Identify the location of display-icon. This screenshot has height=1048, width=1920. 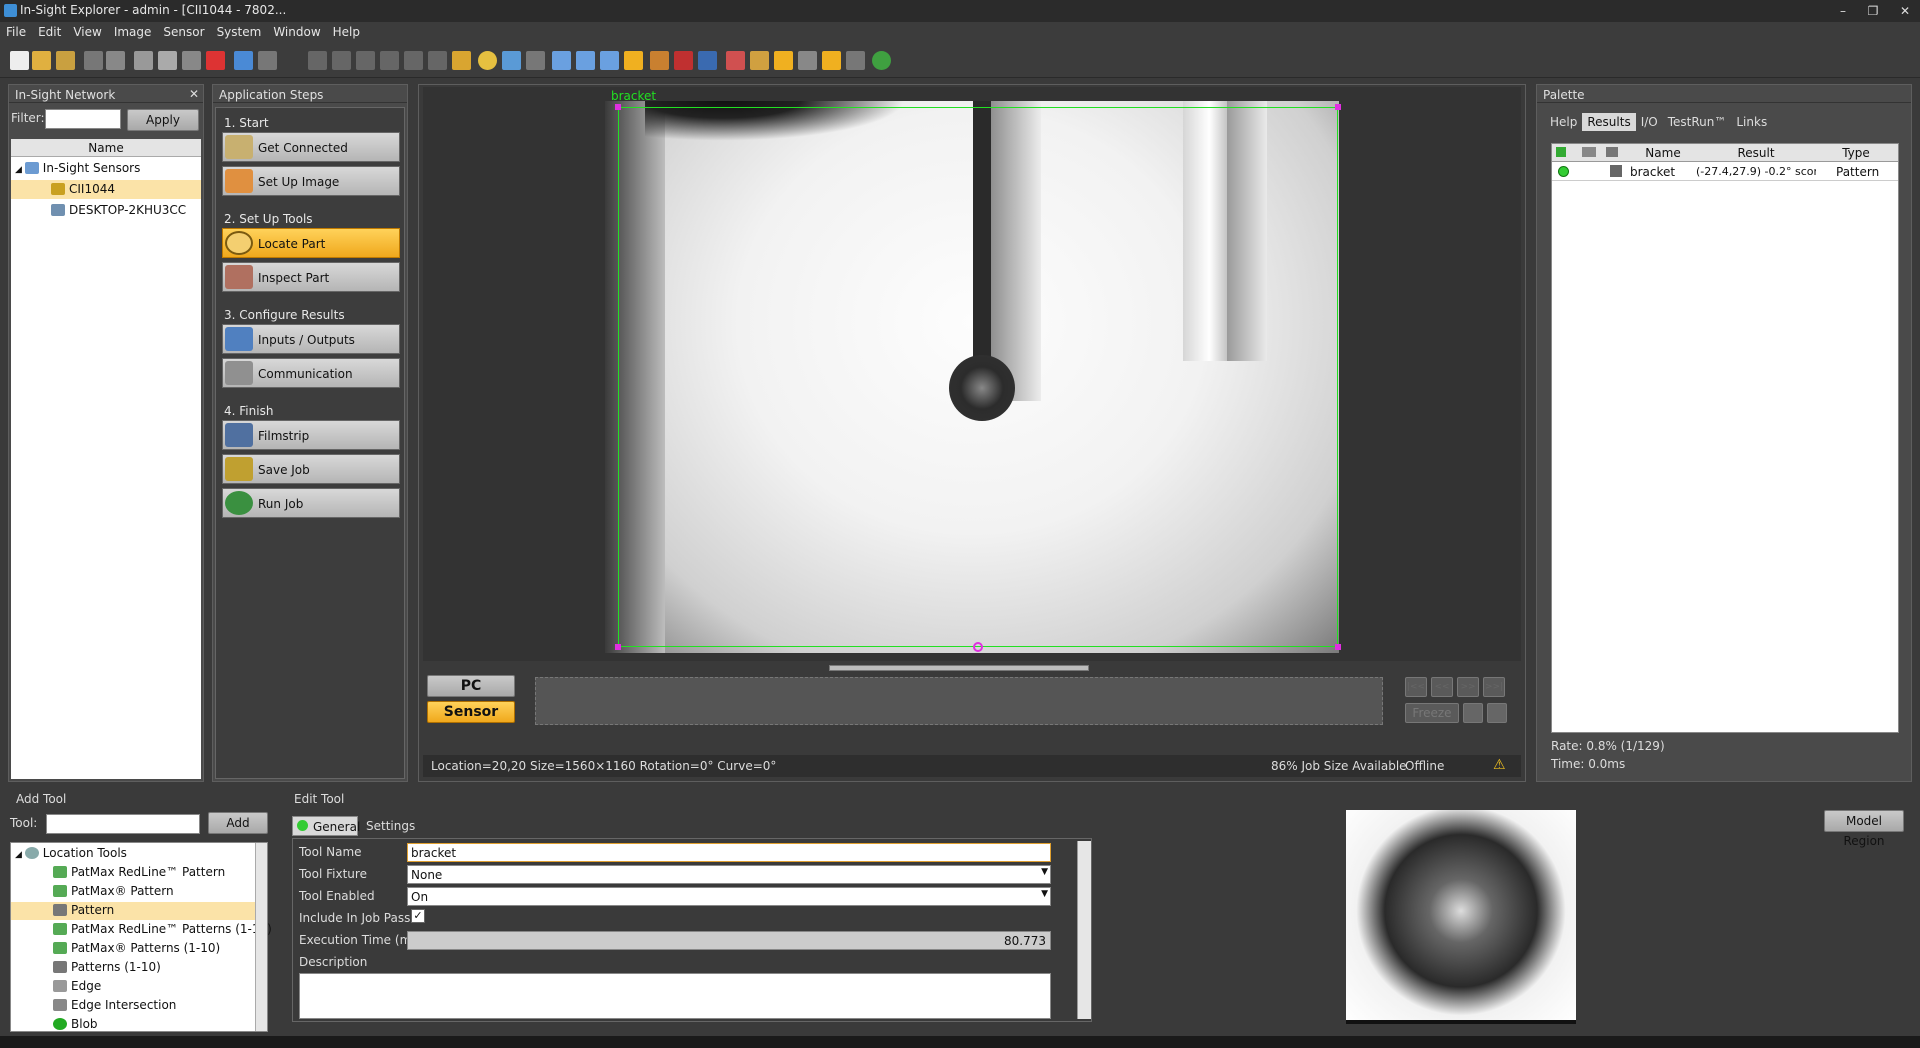
(855, 60).